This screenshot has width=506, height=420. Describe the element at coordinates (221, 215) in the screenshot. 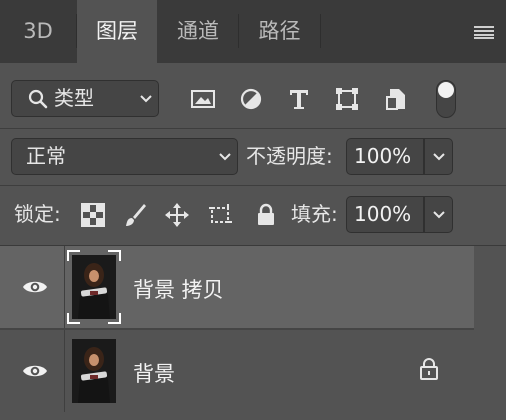

I see `lock-artboard-icon` at that location.